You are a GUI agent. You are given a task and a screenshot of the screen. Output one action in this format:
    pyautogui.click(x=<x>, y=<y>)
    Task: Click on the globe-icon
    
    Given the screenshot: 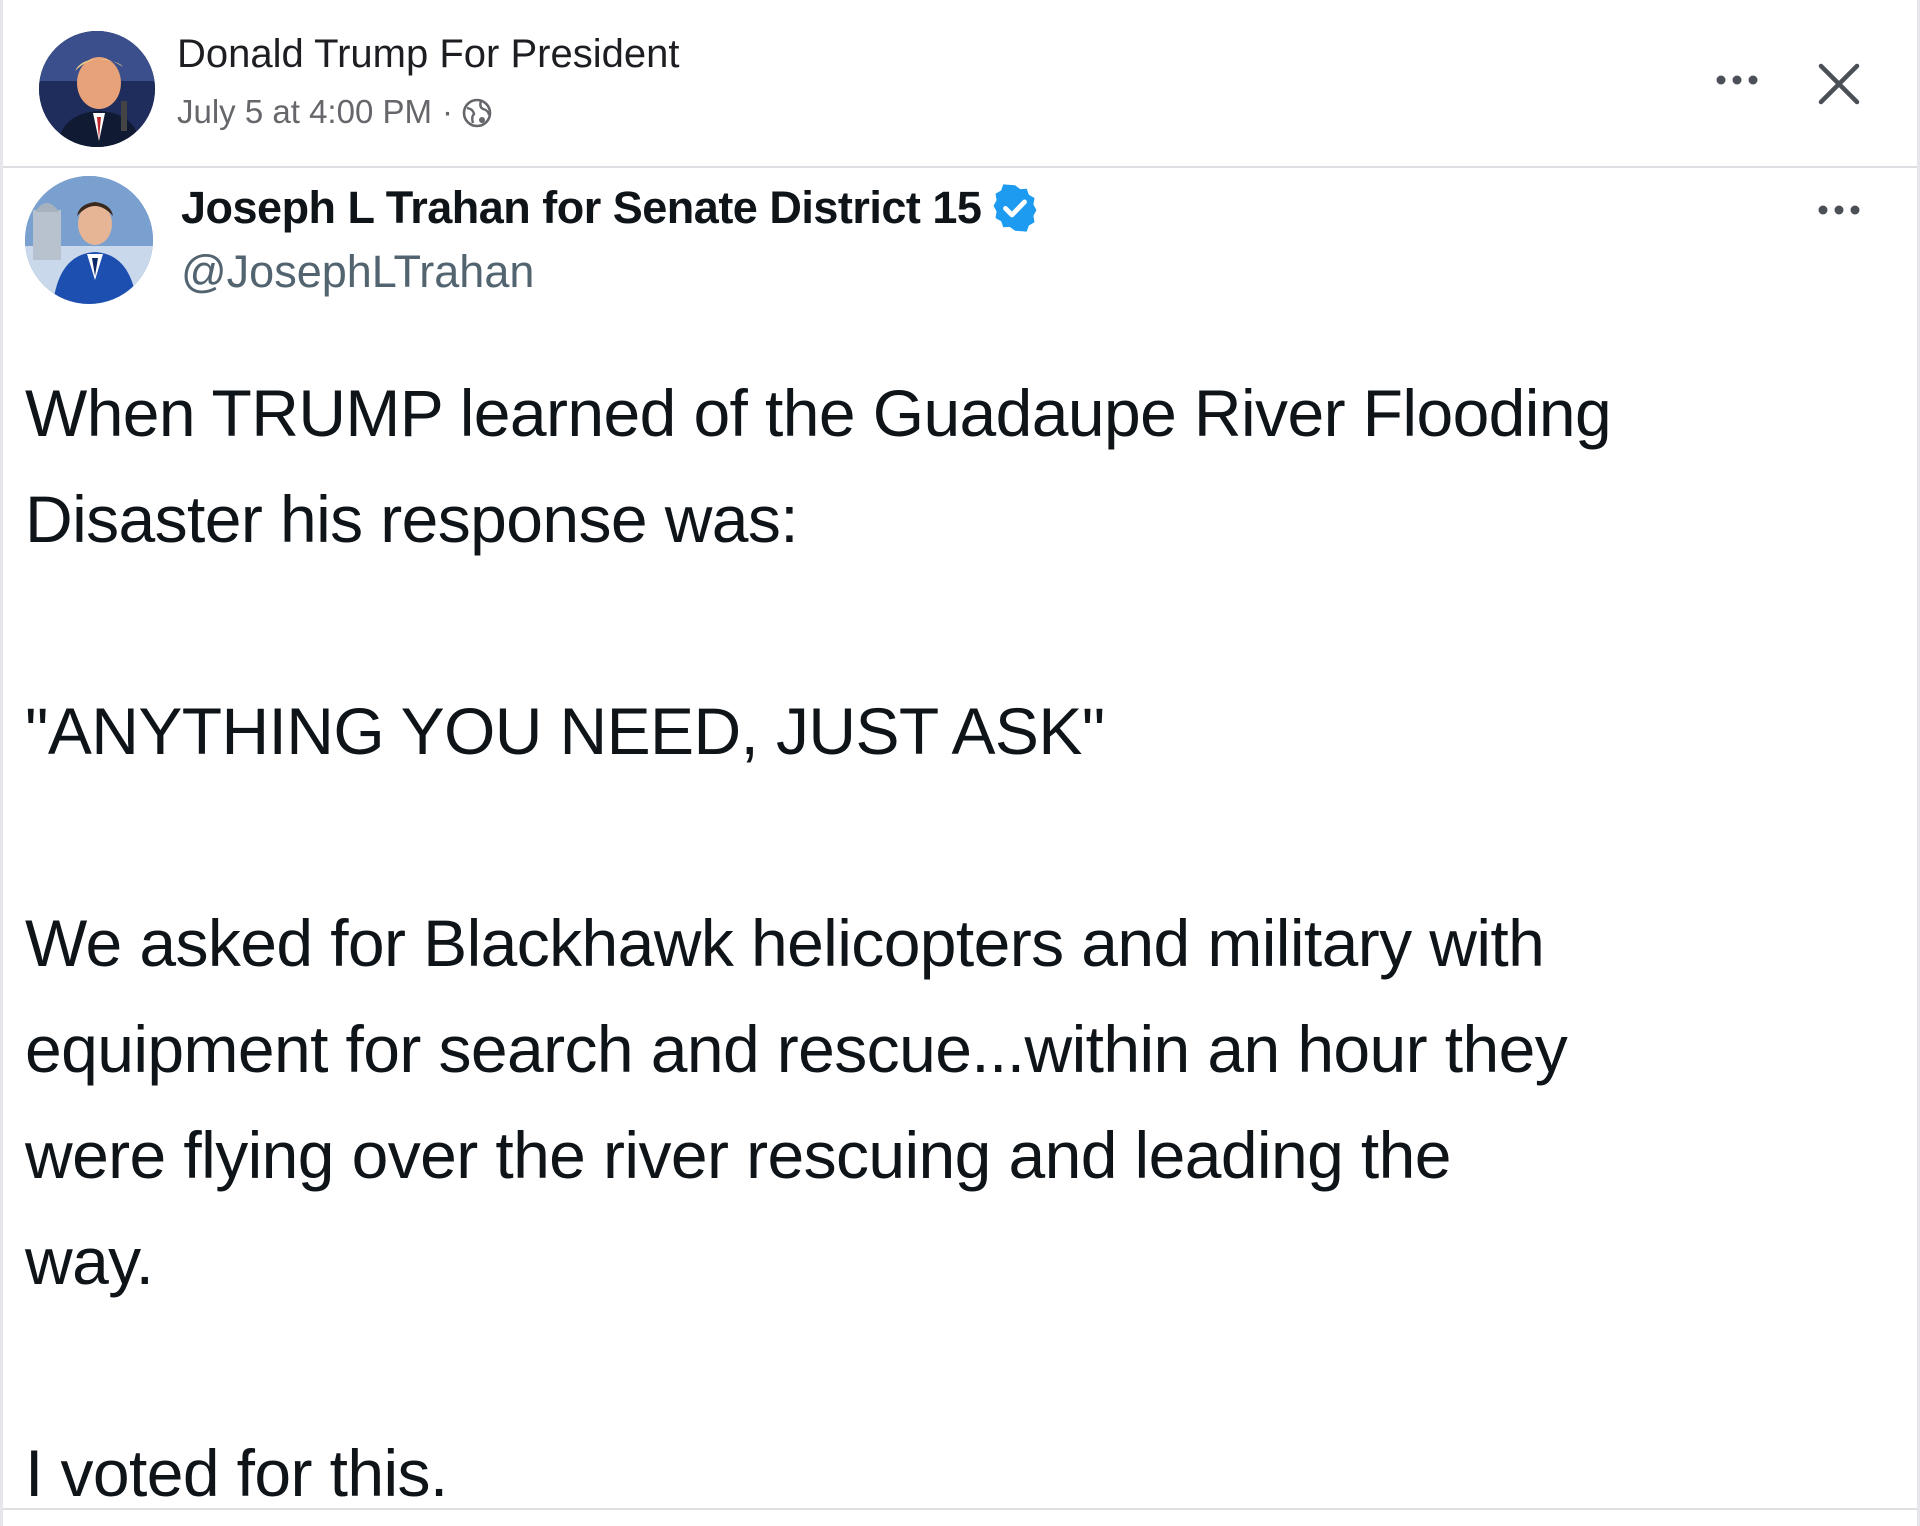 What is the action you would take?
    pyautogui.click(x=477, y=112)
    